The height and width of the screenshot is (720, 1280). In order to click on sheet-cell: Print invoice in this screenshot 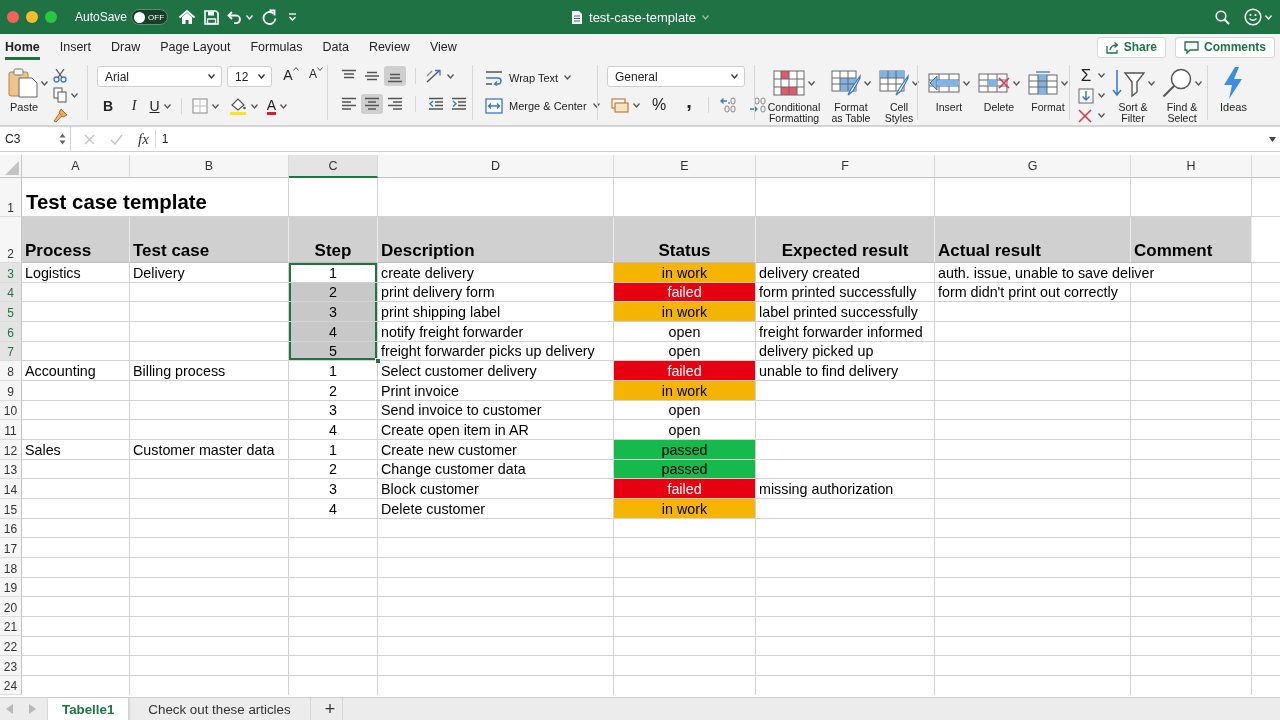, I will do `click(496, 390)`.